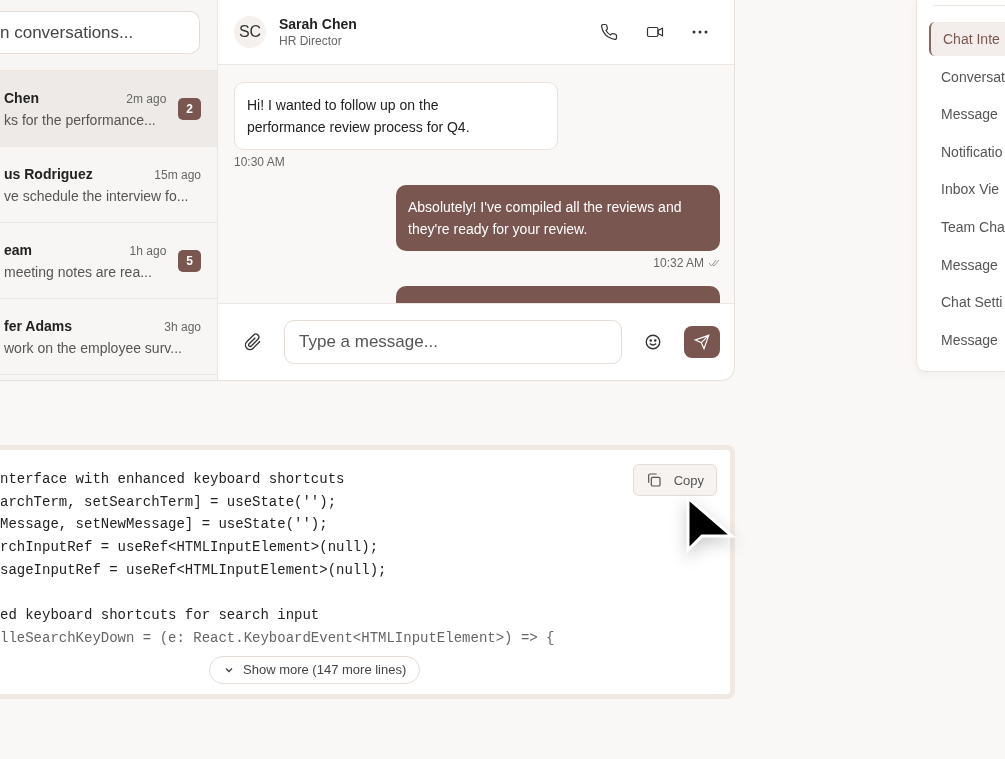 The image size is (1005, 759). I want to click on nav-item: Notificatio, so click(969, 151).